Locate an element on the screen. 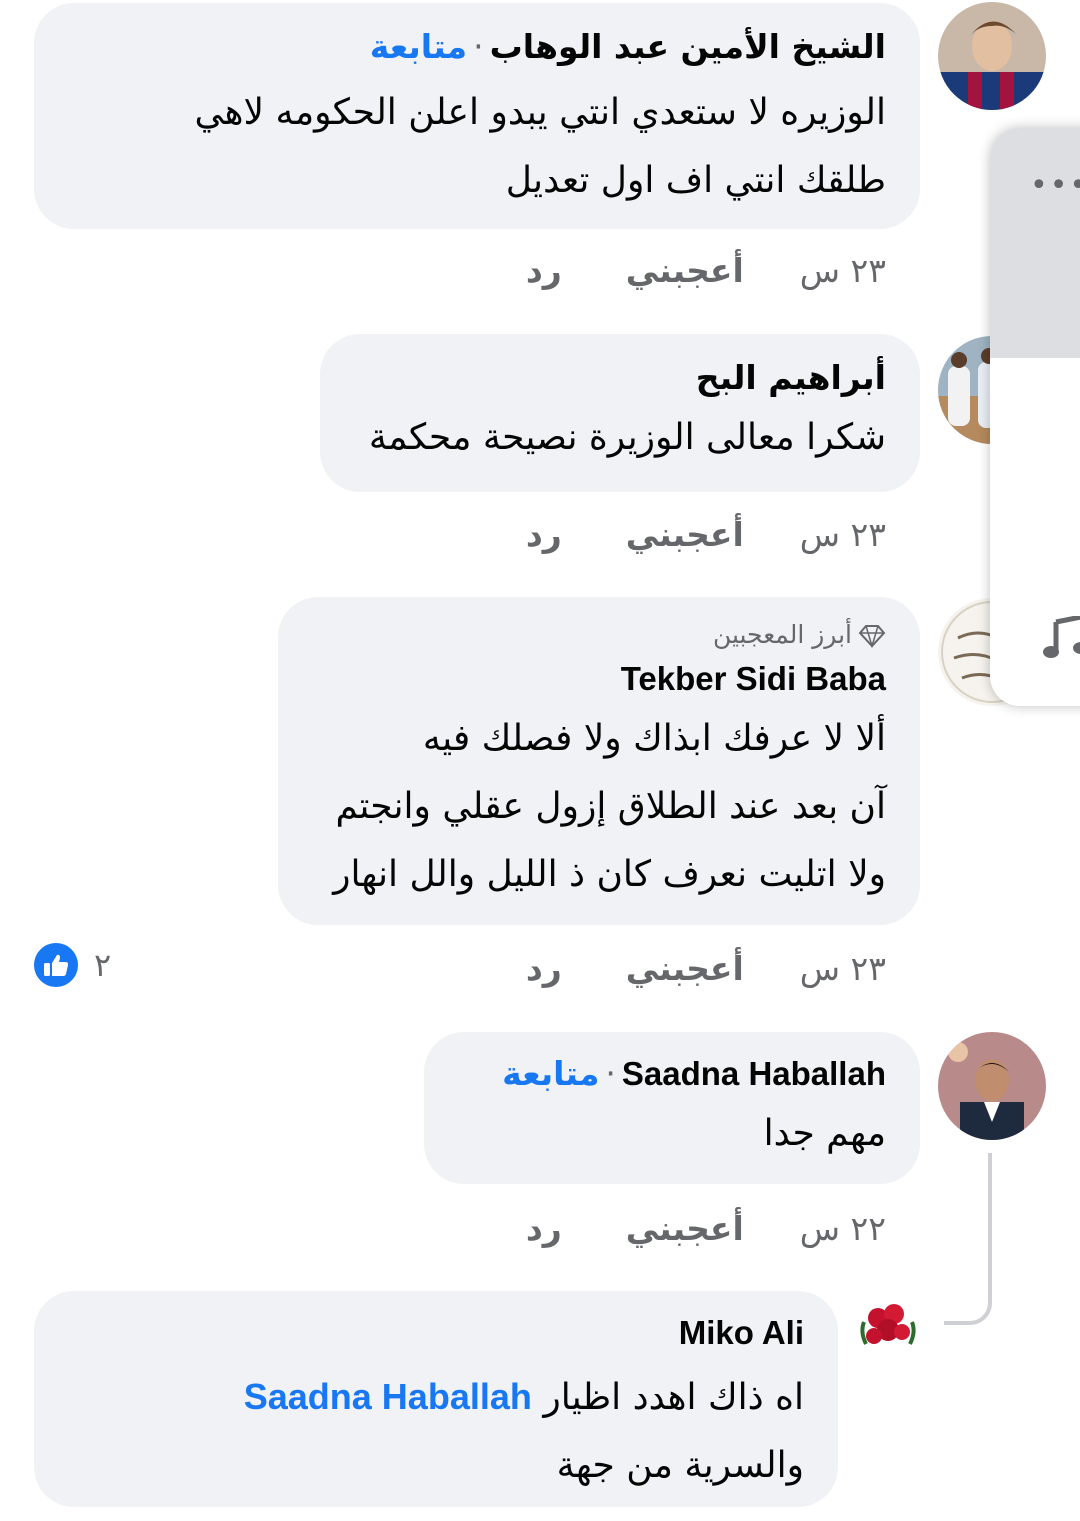 The width and height of the screenshot is (1080, 1521). comment-bubble-4: Saadna Haballah·متابعة مهم جدا is located at coordinates (672, 1108).